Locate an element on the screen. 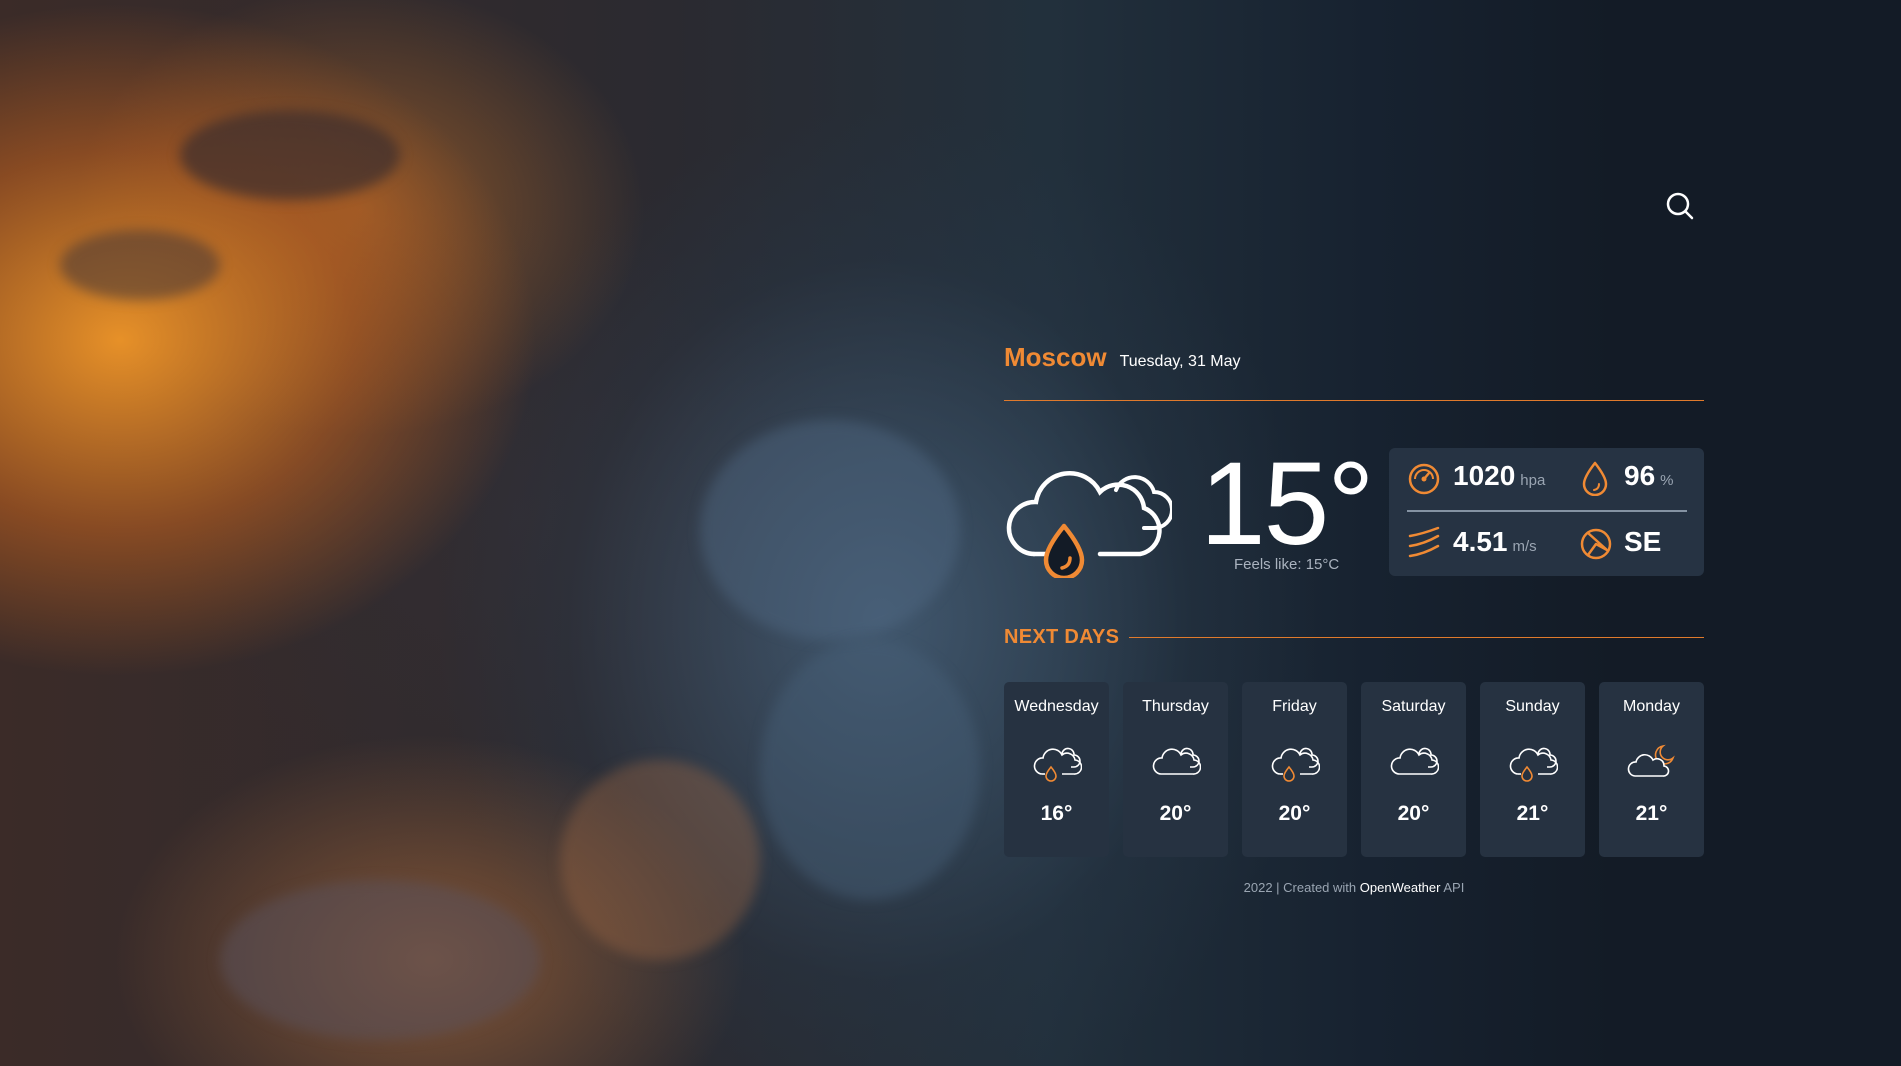 This screenshot has height=1066, width=1901. direction-value: SE is located at coordinates (1643, 541).